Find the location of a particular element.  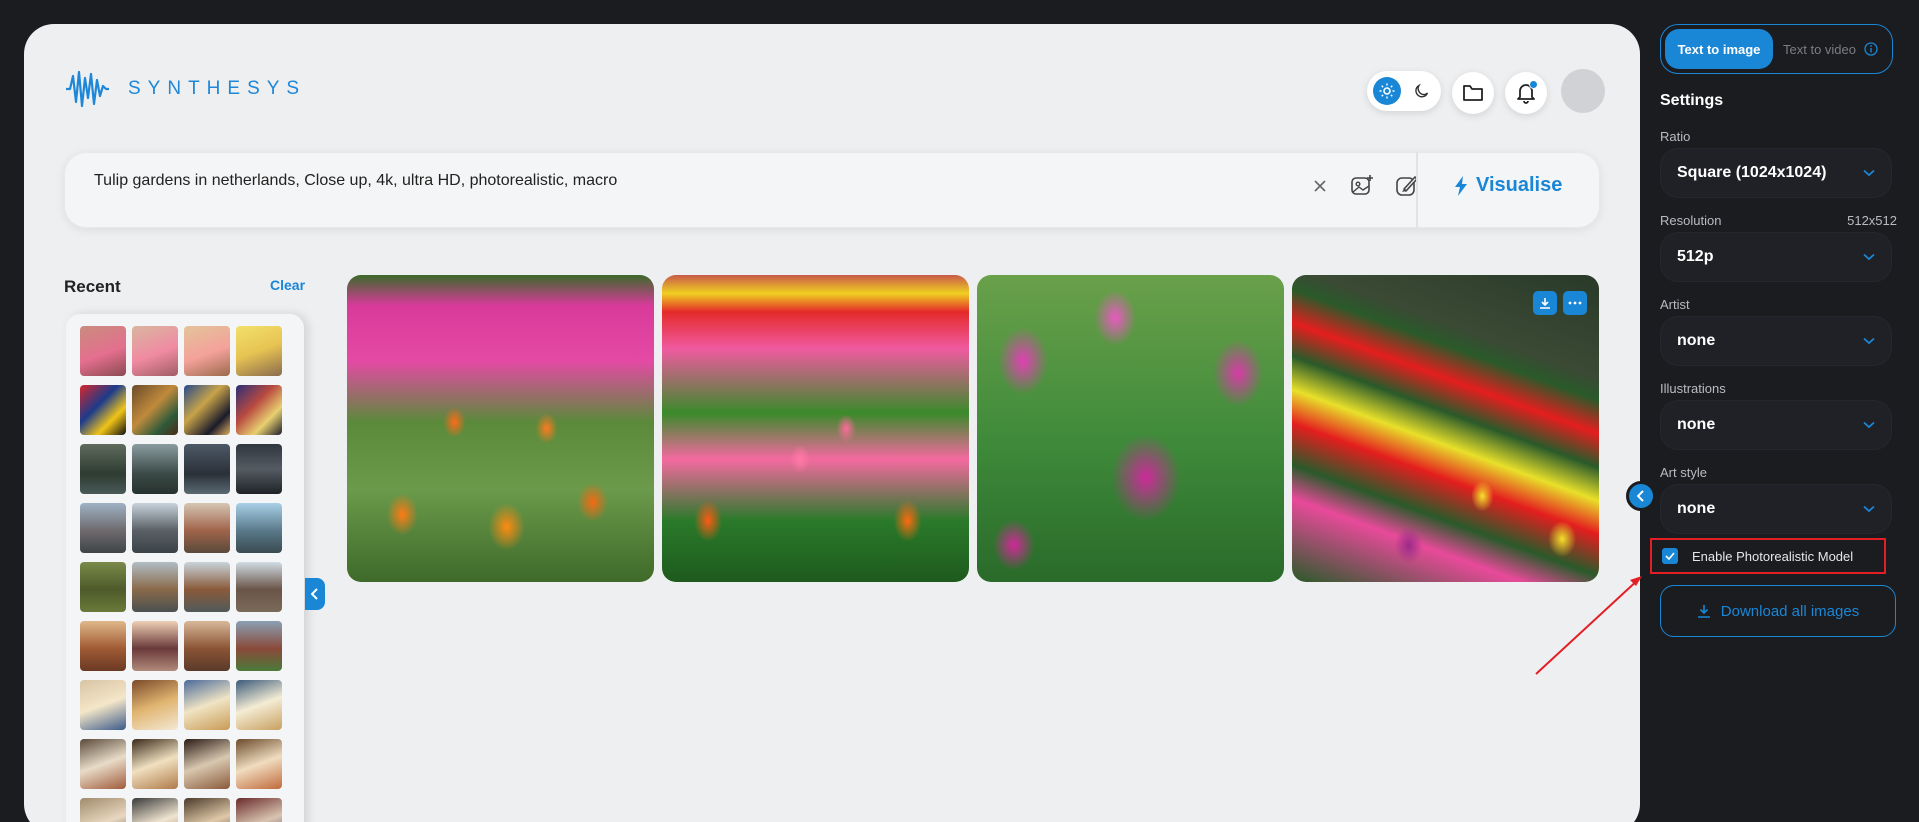

tab-text-to-video-label: Text to video is located at coordinates (1819, 49).